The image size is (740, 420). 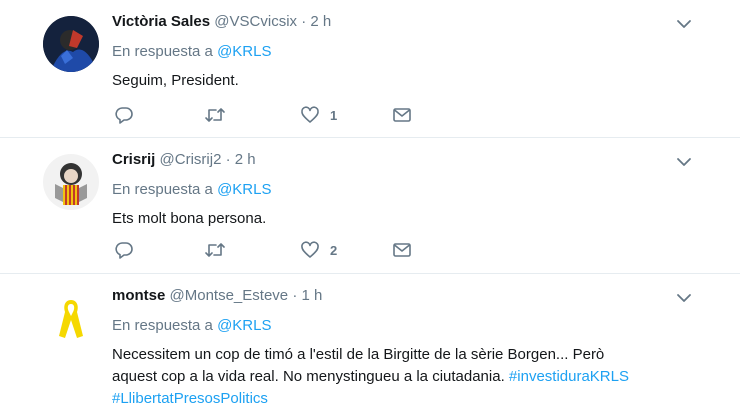 What do you see at coordinates (161, 21) in the screenshot?
I see `author-name: Victòria Sales` at bounding box center [161, 21].